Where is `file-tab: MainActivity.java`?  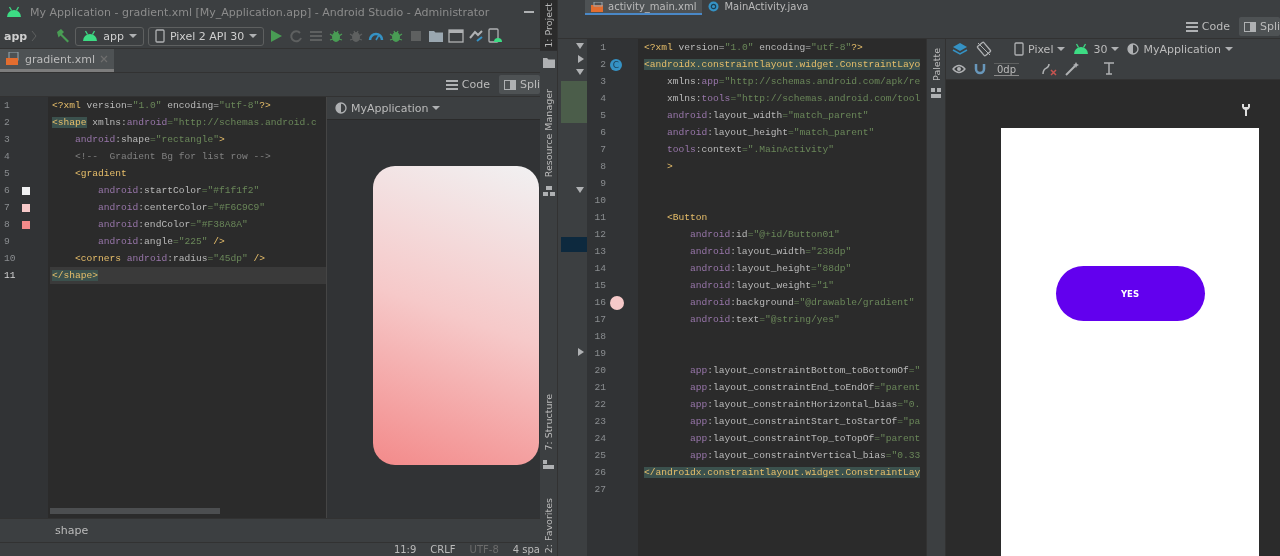 file-tab: MainActivity.java is located at coordinates (758, 7).